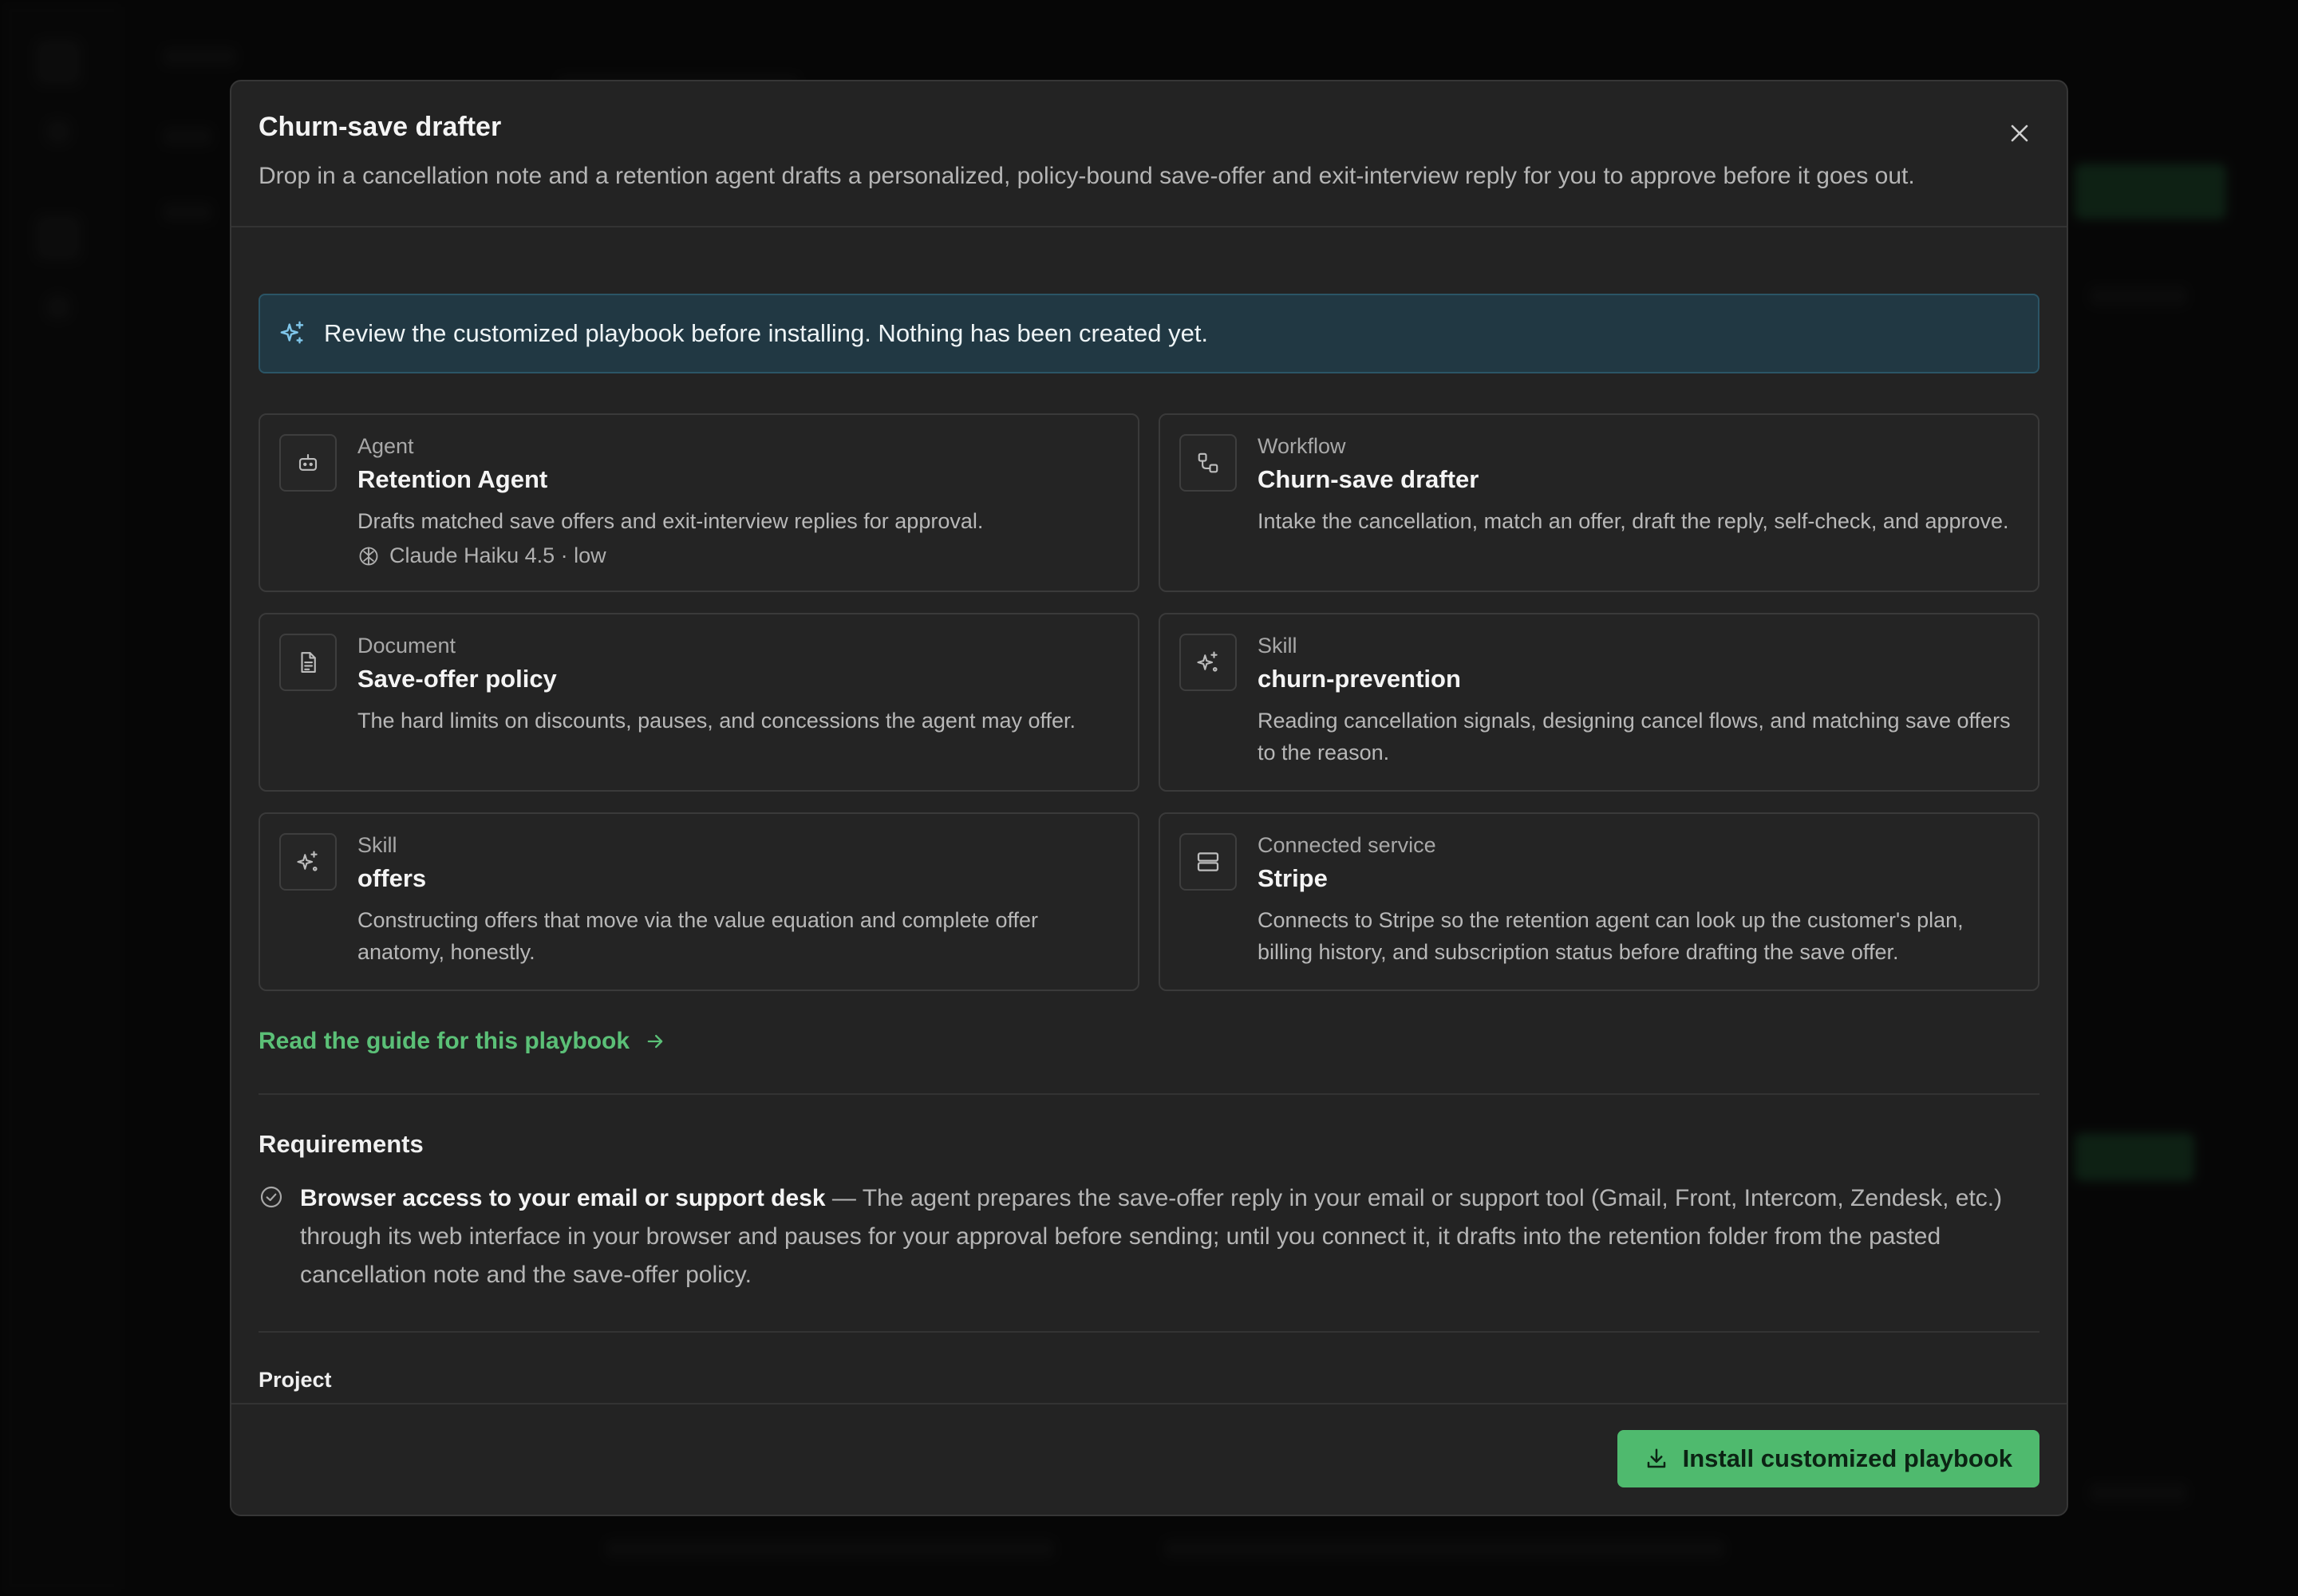 The image size is (2298, 1596). Describe the element at coordinates (1847, 1458) in the screenshot. I see `install-playbook-button-label: Install customized playbook` at that location.